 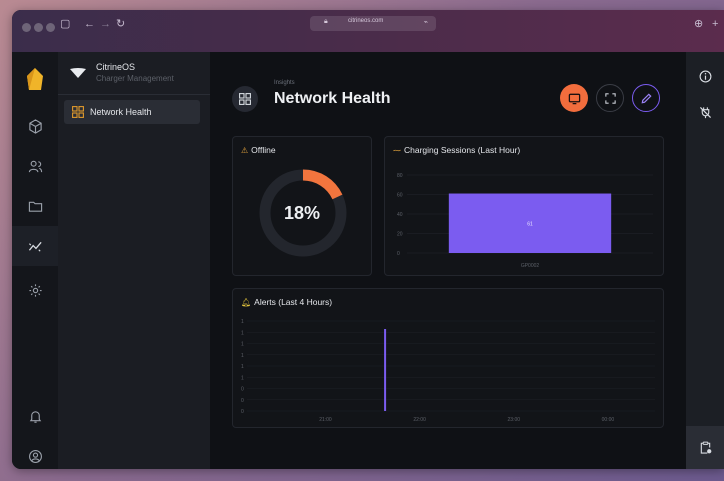 I want to click on y-tick-label: 20, so click(x=400, y=235).